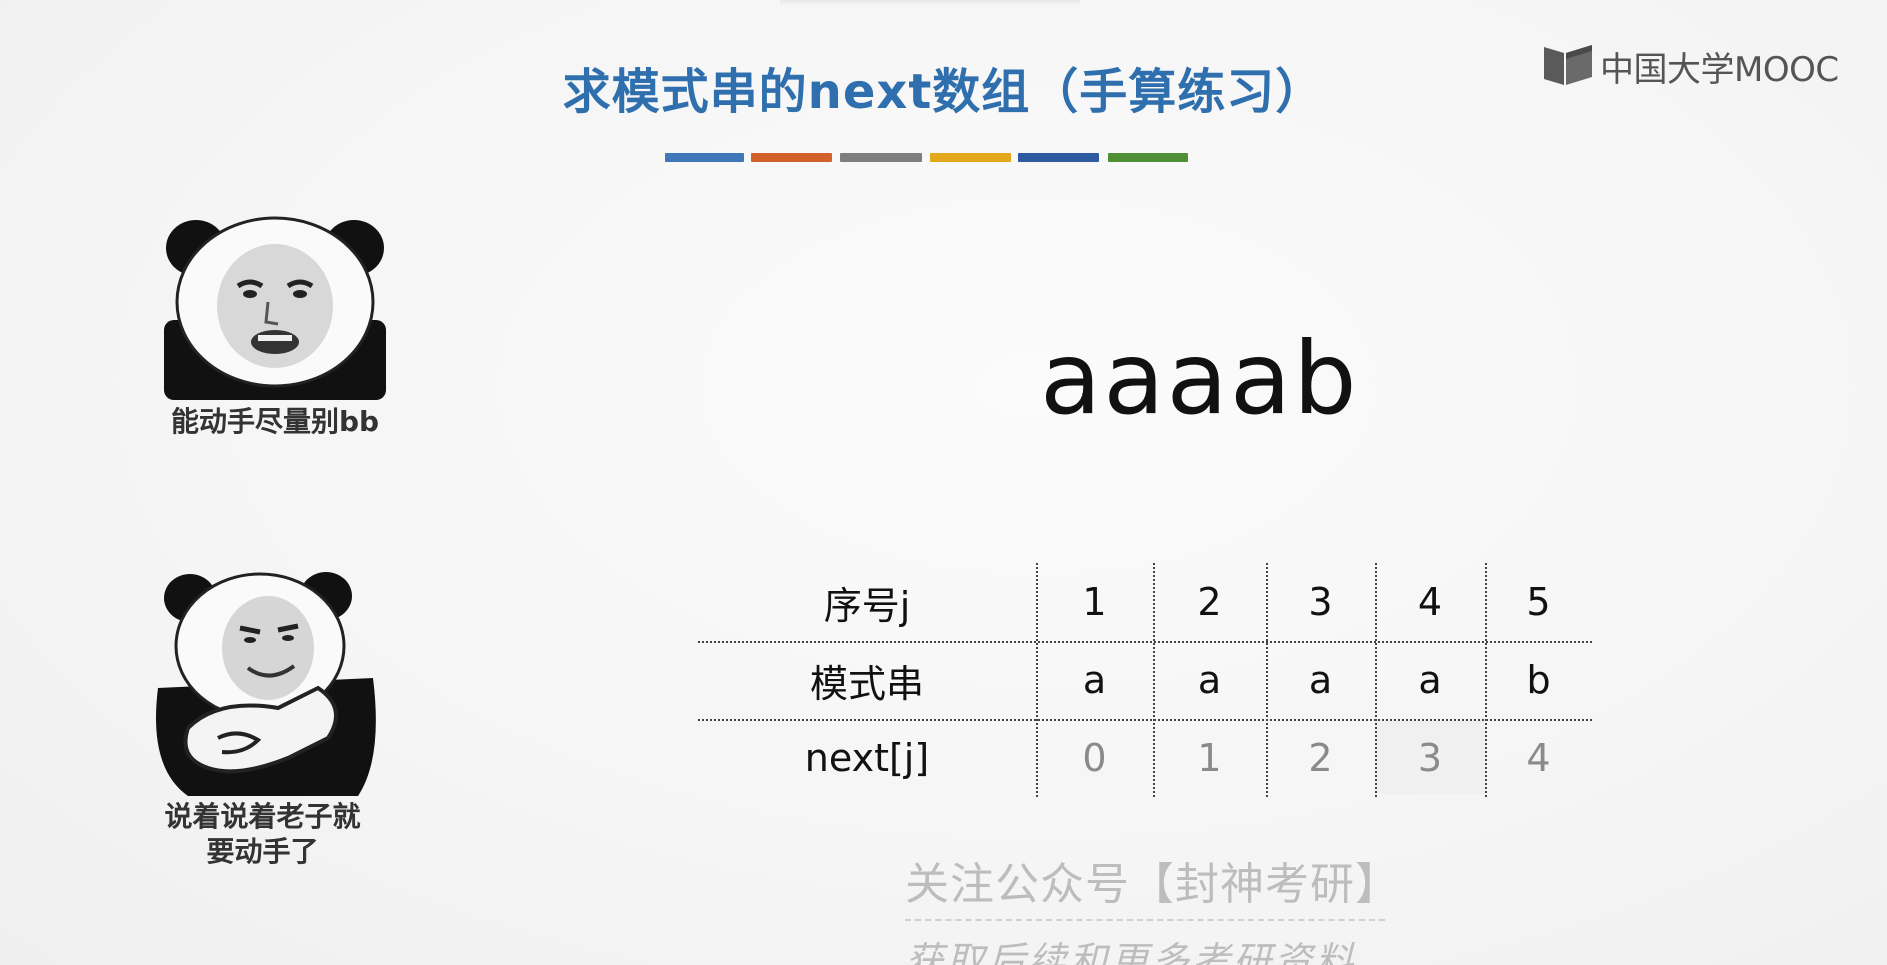  I want to click on color-bar-orange, so click(791, 157).